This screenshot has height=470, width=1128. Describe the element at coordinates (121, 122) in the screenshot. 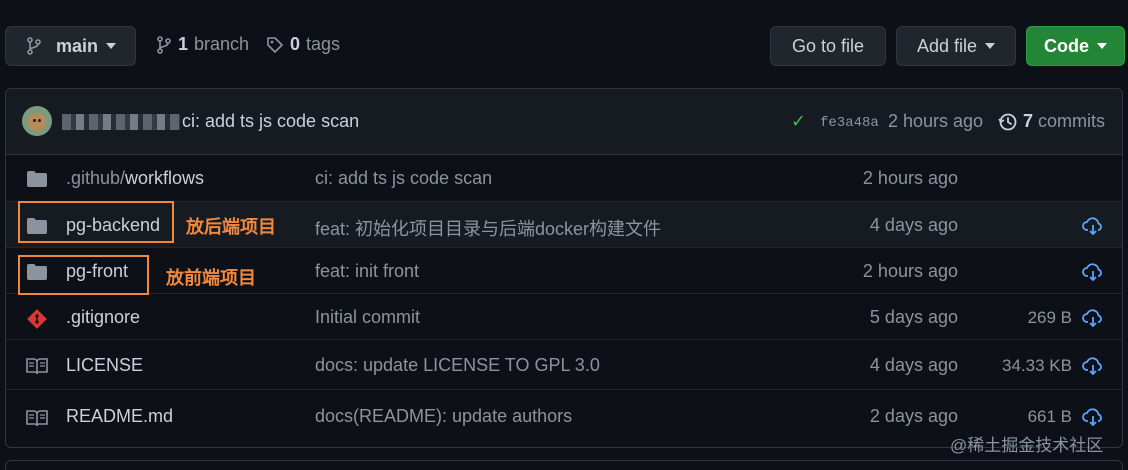

I see `author-name-redacted` at that location.